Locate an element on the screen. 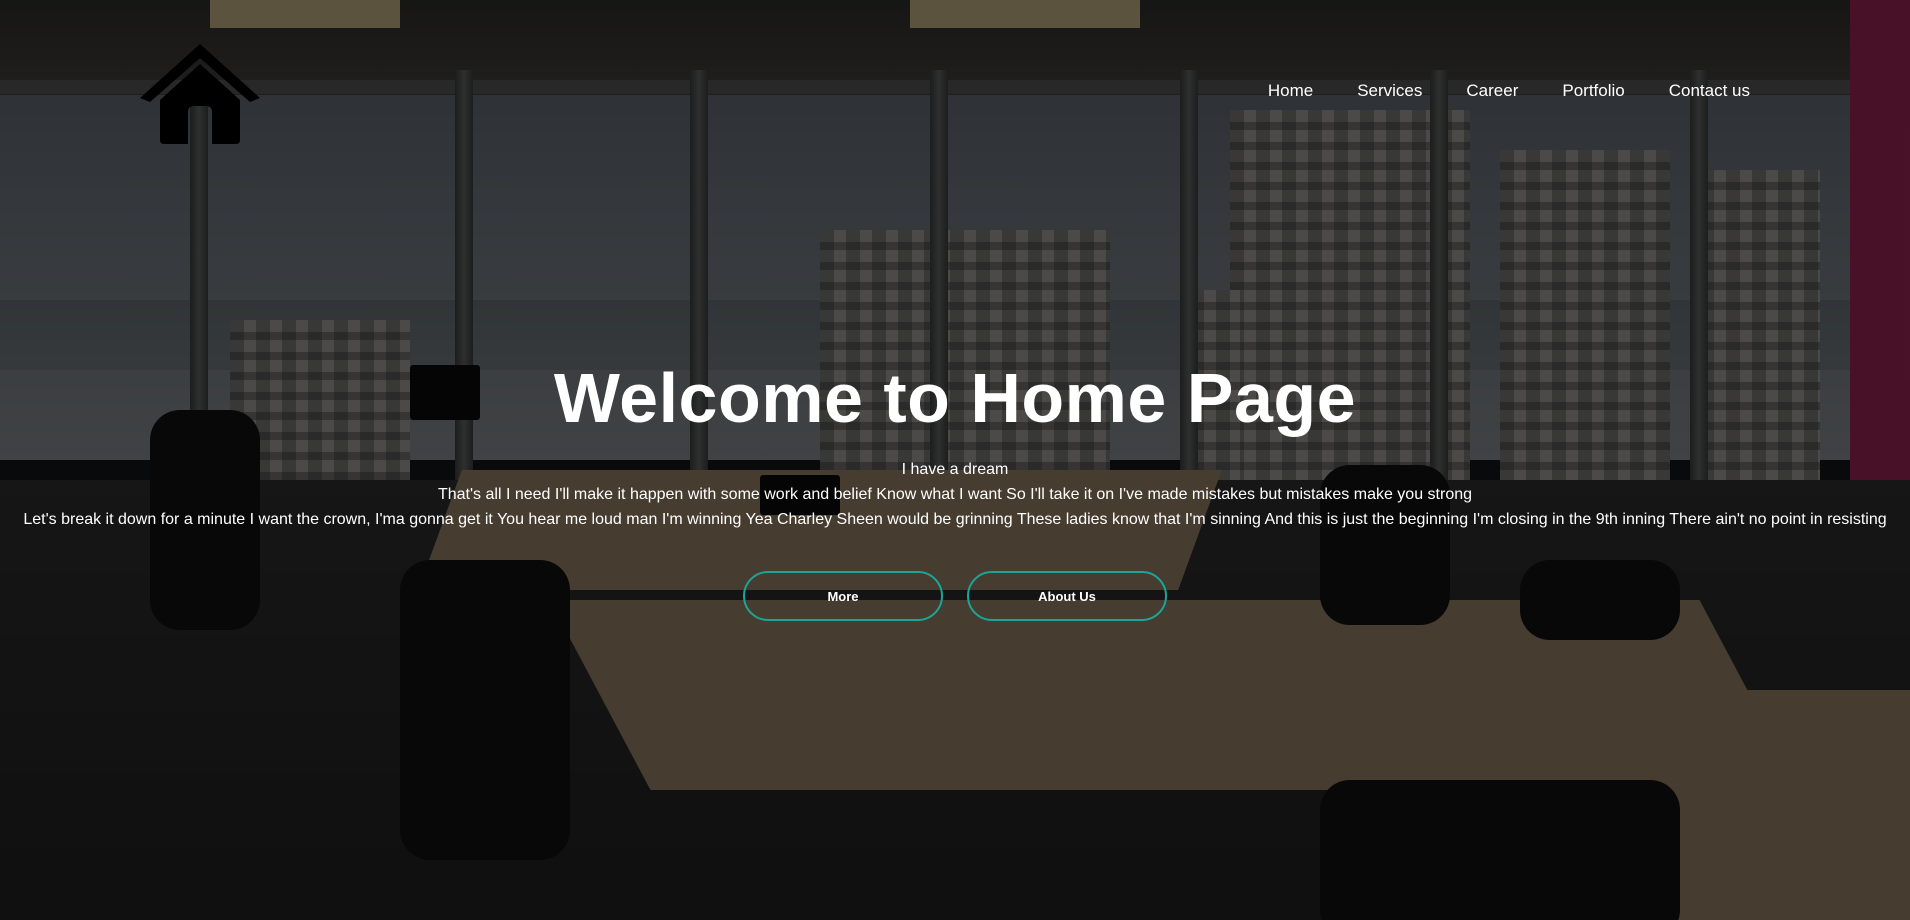 The width and height of the screenshot is (1910, 920). nav-career: Career is located at coordinates (1492, 91).